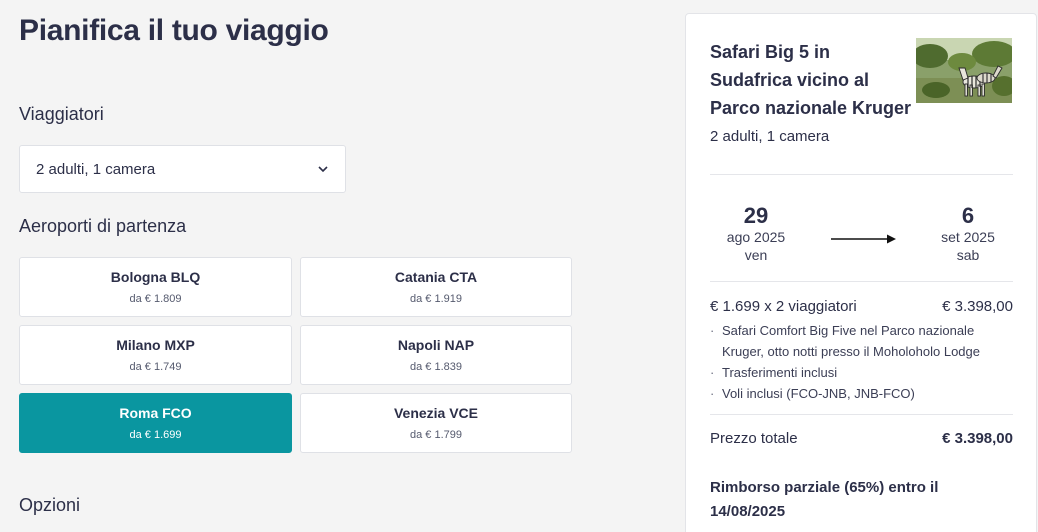 This screenshot has width=1038, height=532. I want to click on start-date-month-year: ago 2025, so click(756, 237).